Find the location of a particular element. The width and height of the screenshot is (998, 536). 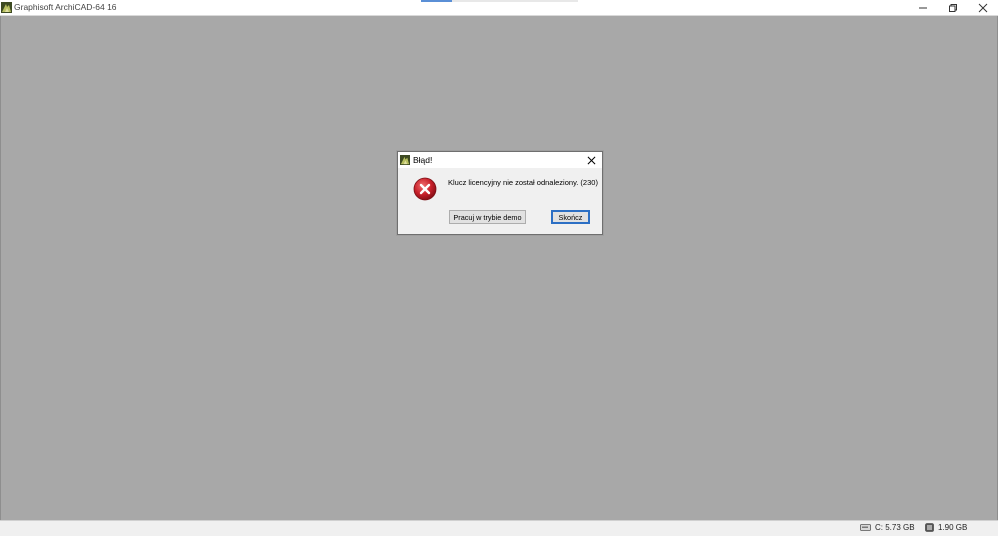

titlebar-progress-track is located at coordinates (515, 1).